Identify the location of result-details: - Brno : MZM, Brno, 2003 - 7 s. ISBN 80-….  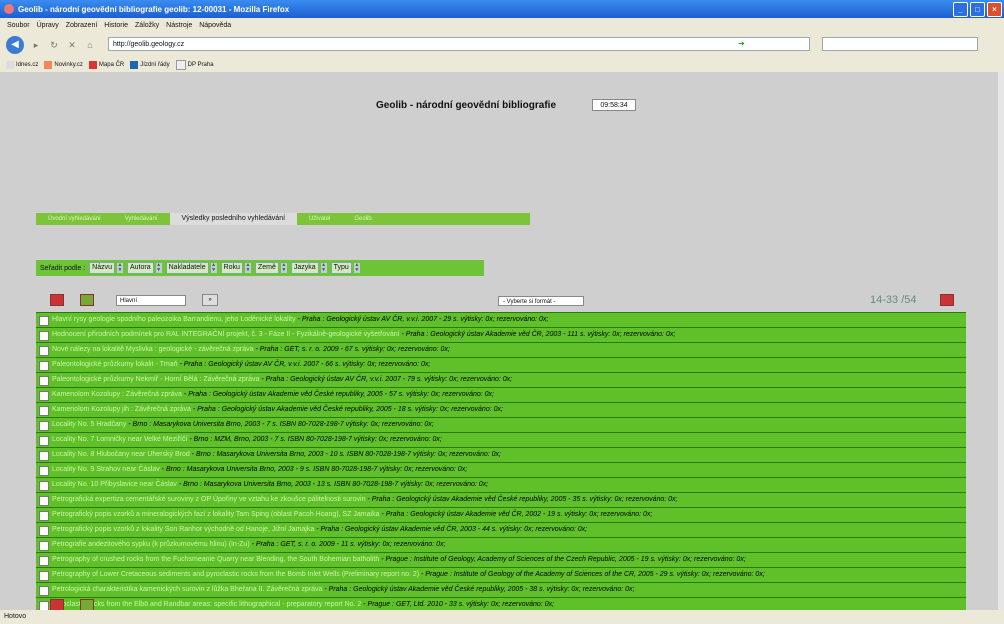
(314, 439).